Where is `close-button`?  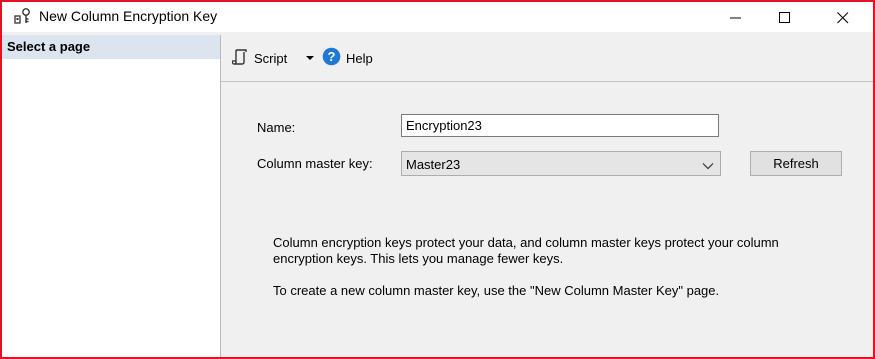 close-button is located at coordinates (843, 17).